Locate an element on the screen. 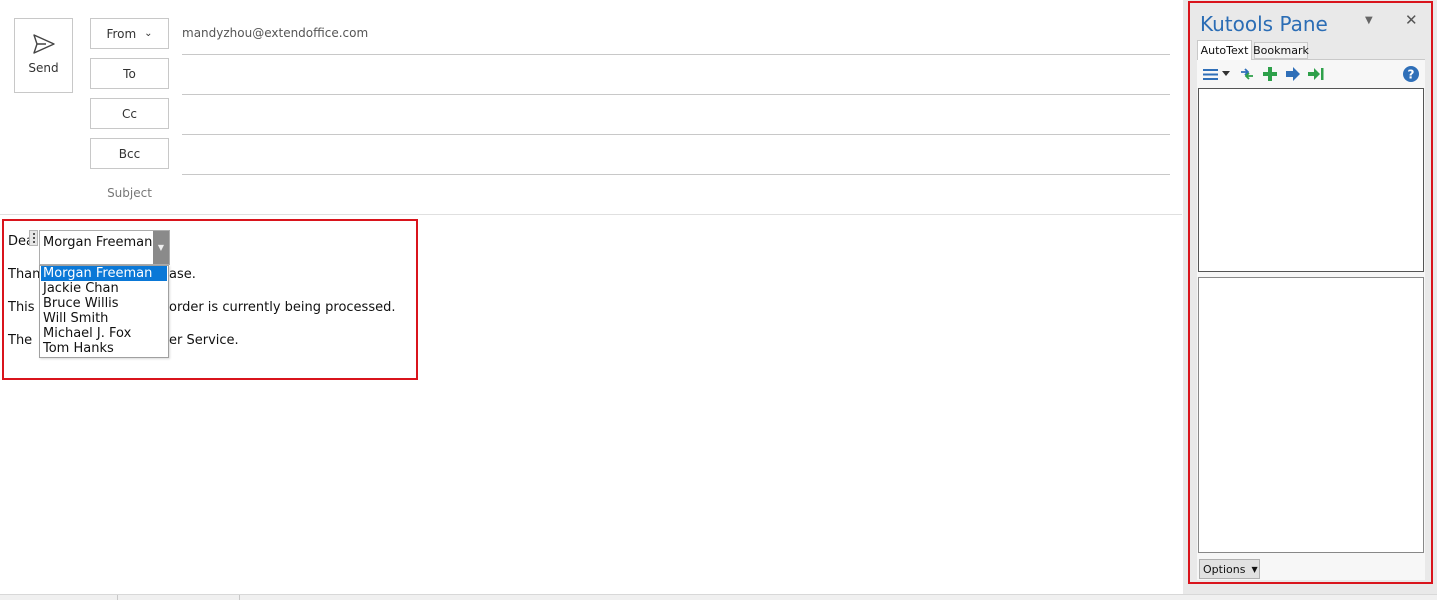 The width and height of the screenshot is (1437, 600). cc-field is located at coordinates (678, 116).